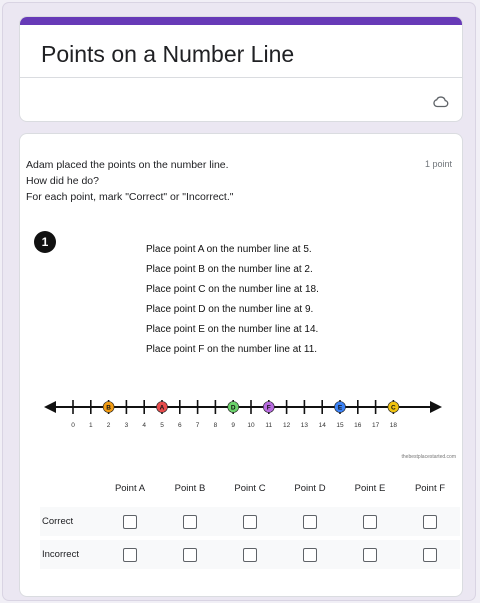  I want to click on right-arrow-icon, so click(436, 407).